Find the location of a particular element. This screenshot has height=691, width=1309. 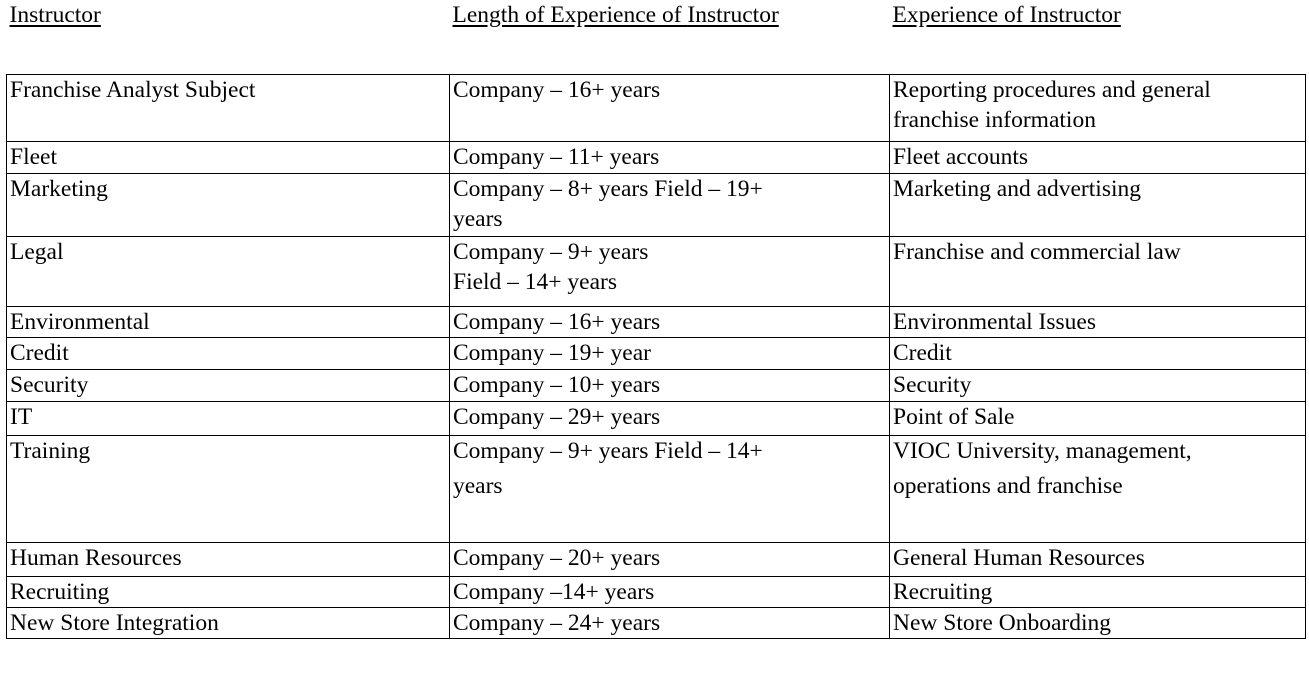

experience-text: VIOC University, management, is located at coordinates (1042, 450).